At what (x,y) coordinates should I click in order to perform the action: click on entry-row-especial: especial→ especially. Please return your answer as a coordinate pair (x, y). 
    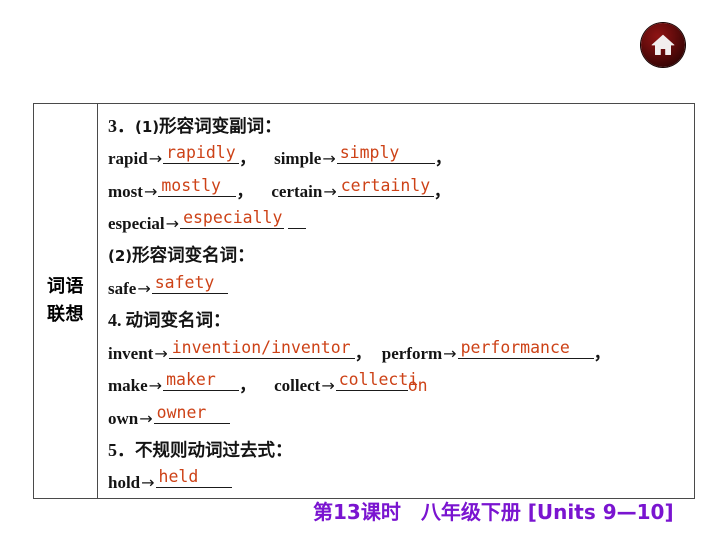
    Looking at the image, I should click on (401, 223).